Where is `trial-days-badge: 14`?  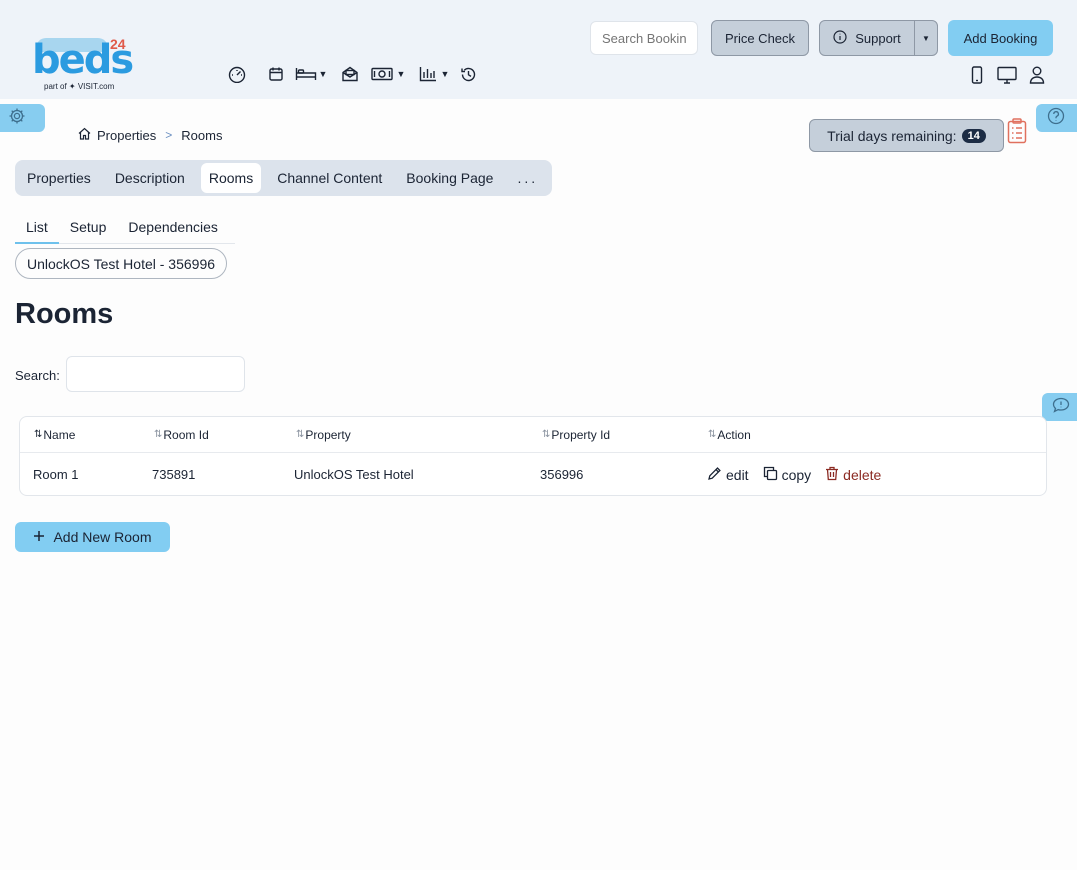 trial-days-badge: 14 is located at coordinates (973, 135).